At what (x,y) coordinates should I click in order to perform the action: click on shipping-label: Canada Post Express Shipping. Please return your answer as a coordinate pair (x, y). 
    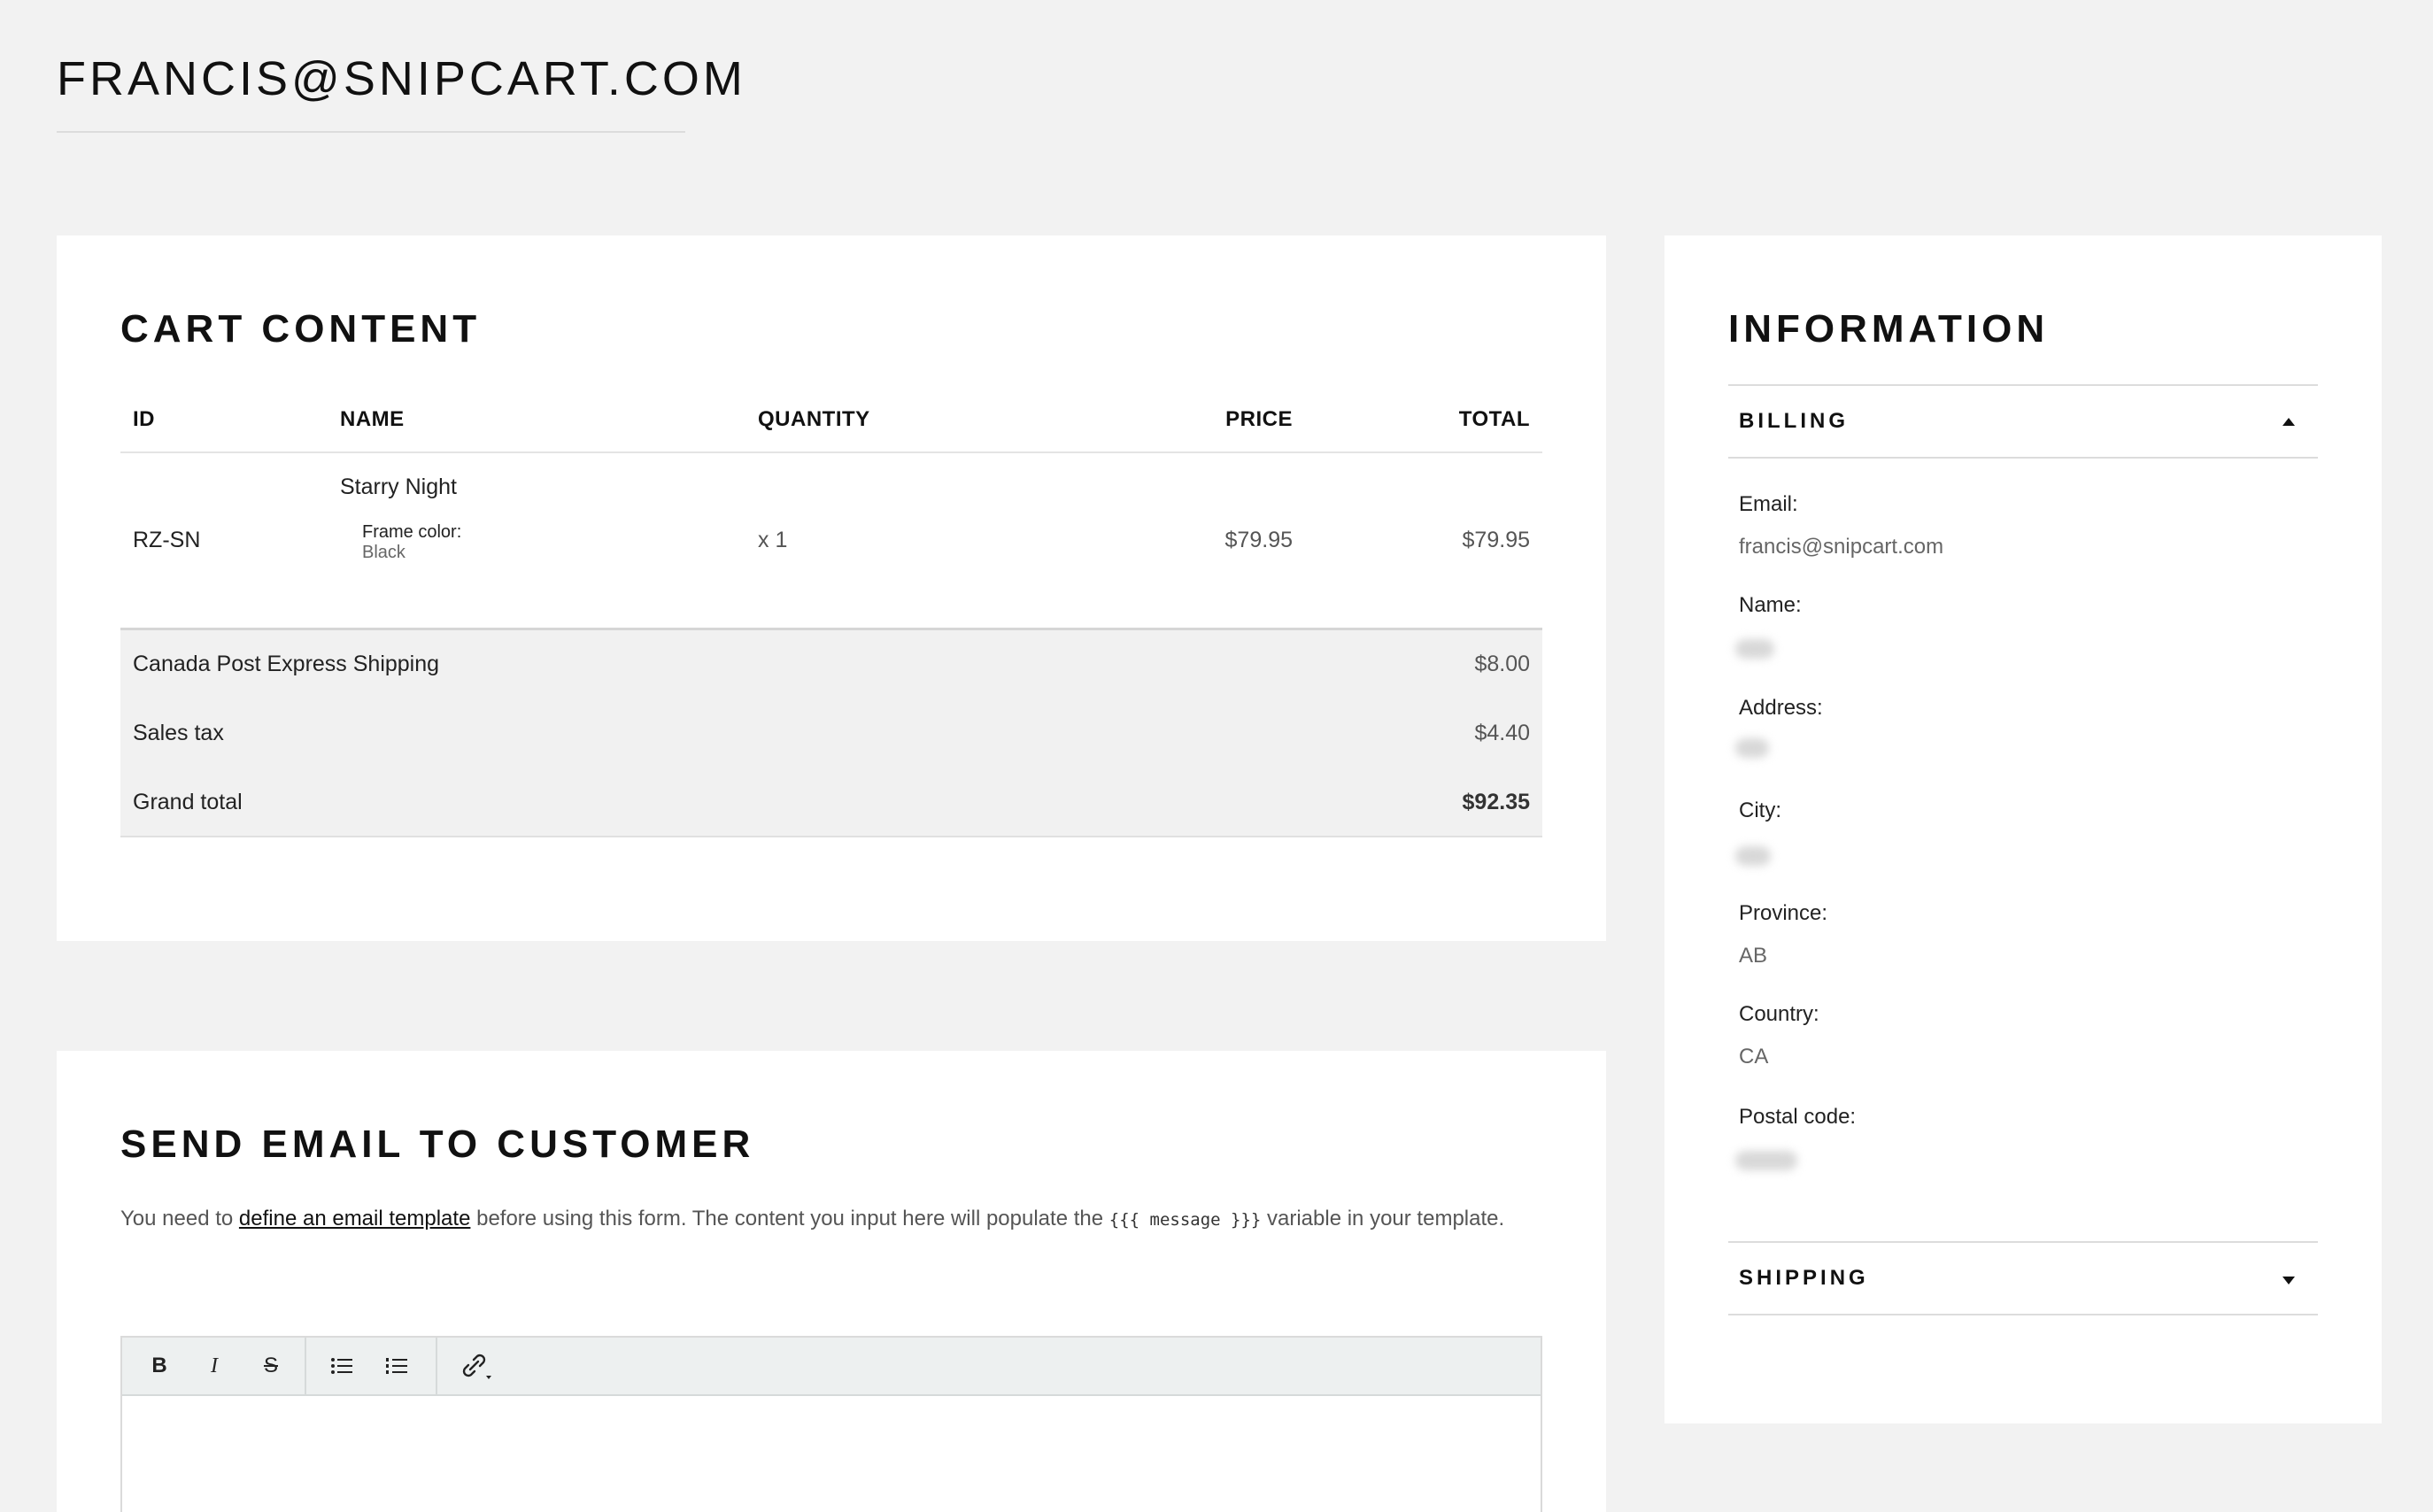
    Looking at the image, I should click on (286, 664).